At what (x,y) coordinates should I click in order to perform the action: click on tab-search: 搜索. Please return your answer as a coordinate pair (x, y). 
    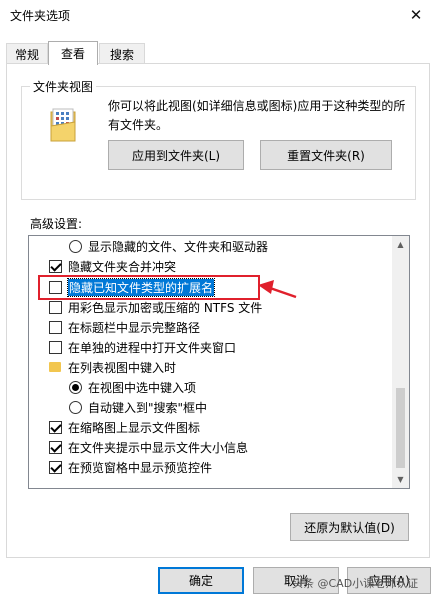
    Looking at the image, I should click on (122, 53).